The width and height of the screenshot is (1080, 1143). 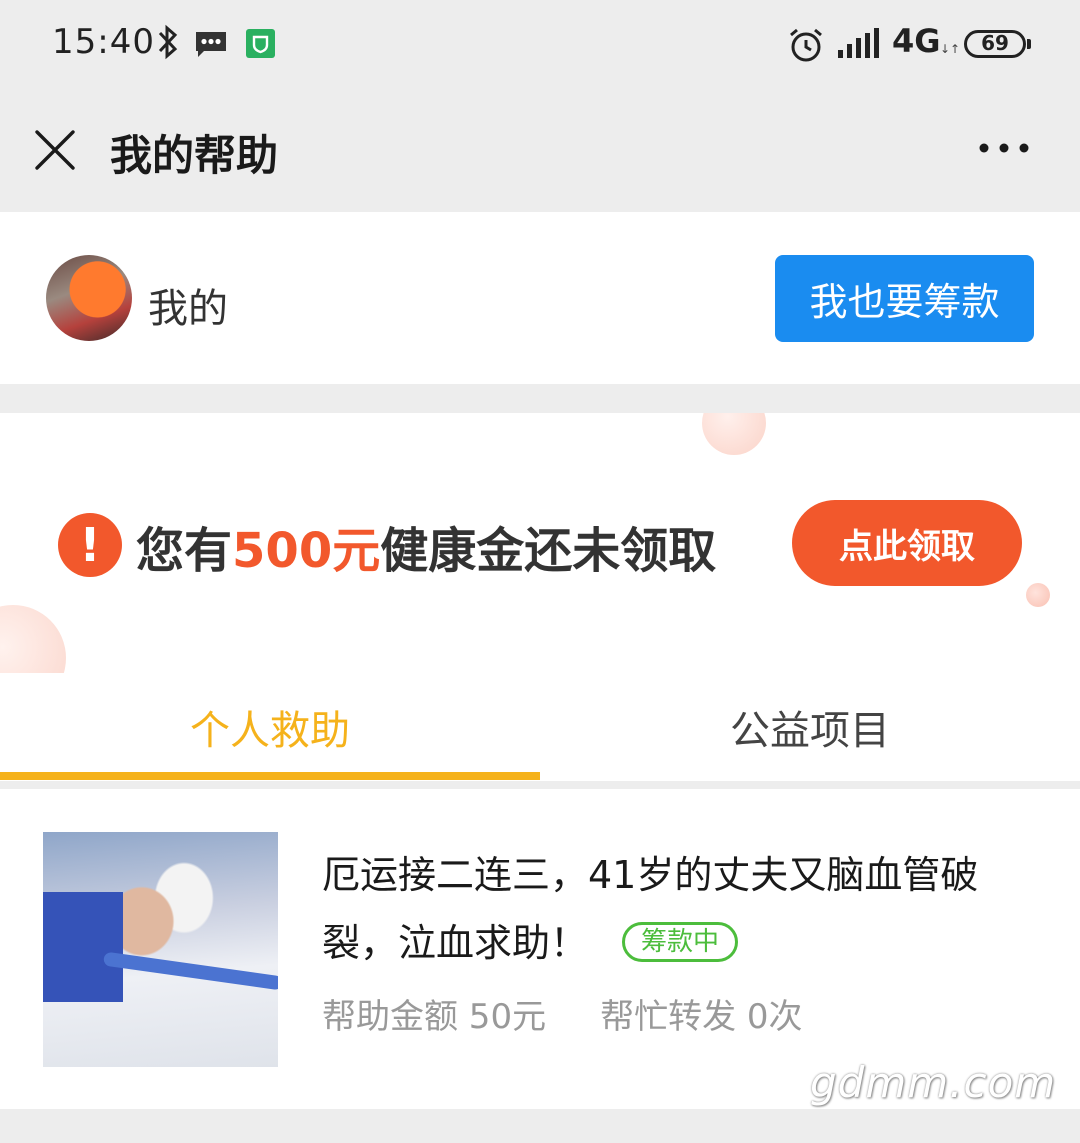 I want to click on close-icon, so click(x=55, y=150).